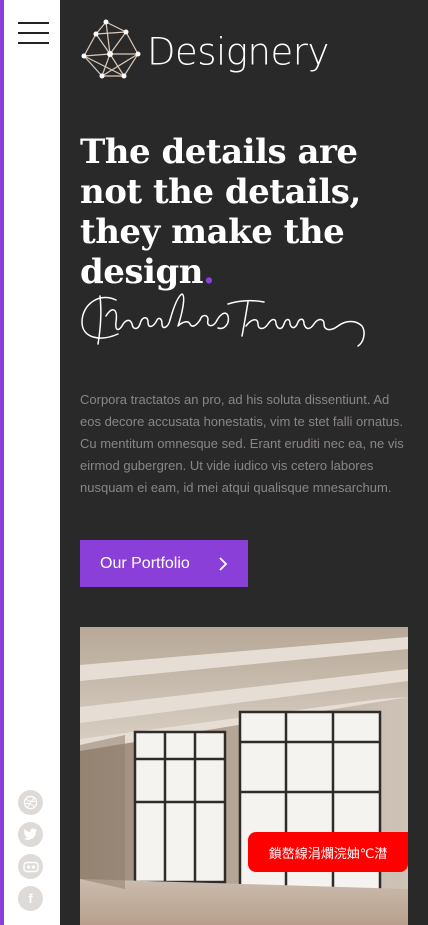  What do you see at coordinates (145, 563) in the screenshot?
I see `cta-label: Our Portfolio` at bounding box center [145, 563].